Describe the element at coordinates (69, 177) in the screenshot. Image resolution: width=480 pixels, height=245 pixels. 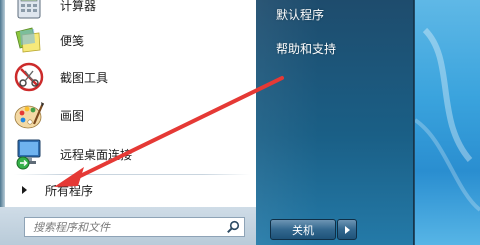
I see `arrow-head` at that location.